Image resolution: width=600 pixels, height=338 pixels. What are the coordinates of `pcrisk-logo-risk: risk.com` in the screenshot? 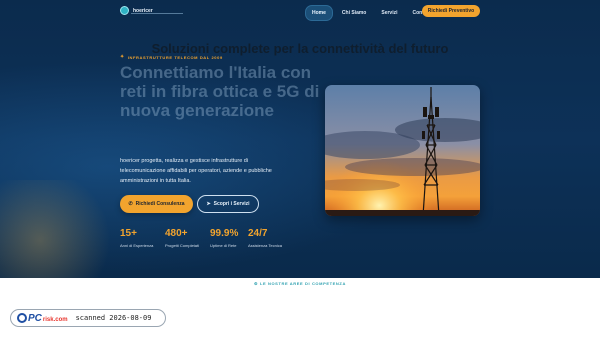 It's located at (55, 319).